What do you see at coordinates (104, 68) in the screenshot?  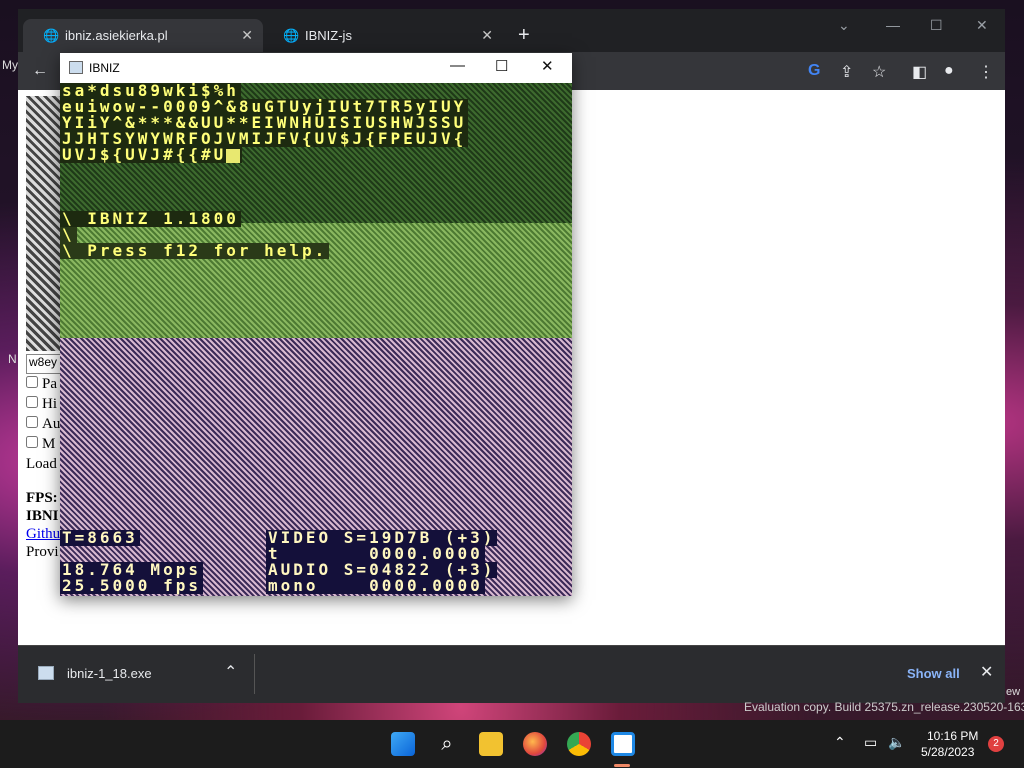 I see `window-title: IBNIZ` at bounding box center [104, 68].